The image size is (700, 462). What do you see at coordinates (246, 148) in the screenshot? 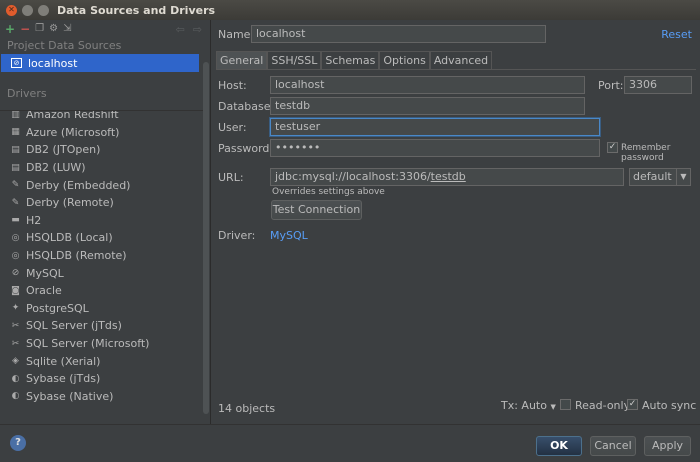
I see `password-label: Password:` at bounding box center [246, 148].